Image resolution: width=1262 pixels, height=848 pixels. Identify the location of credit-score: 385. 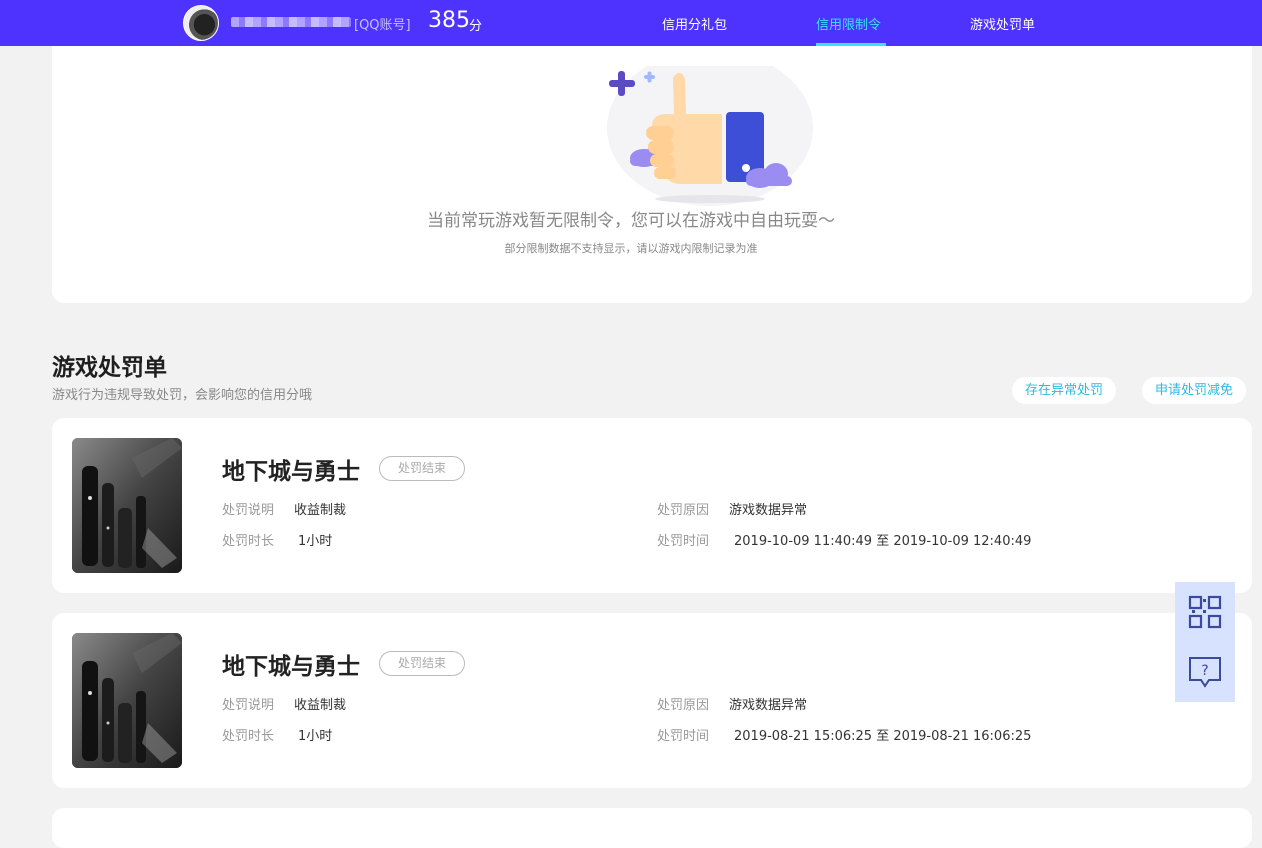
(449, 20).